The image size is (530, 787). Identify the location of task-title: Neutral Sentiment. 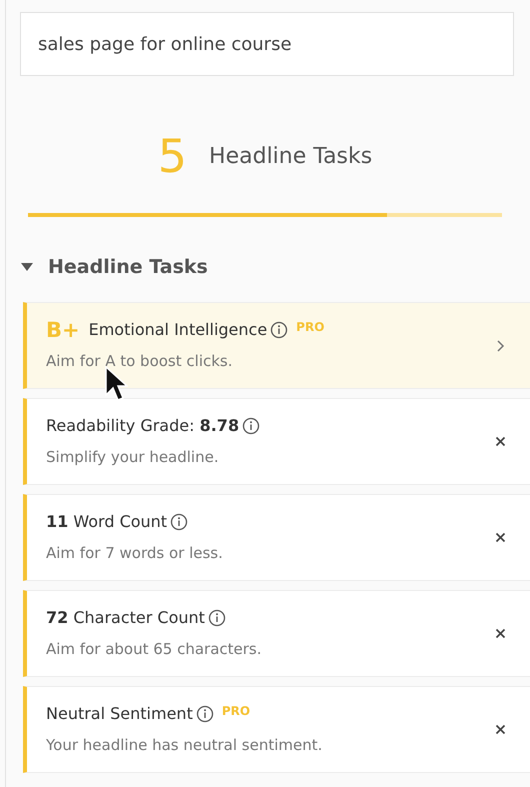
(119, 714).